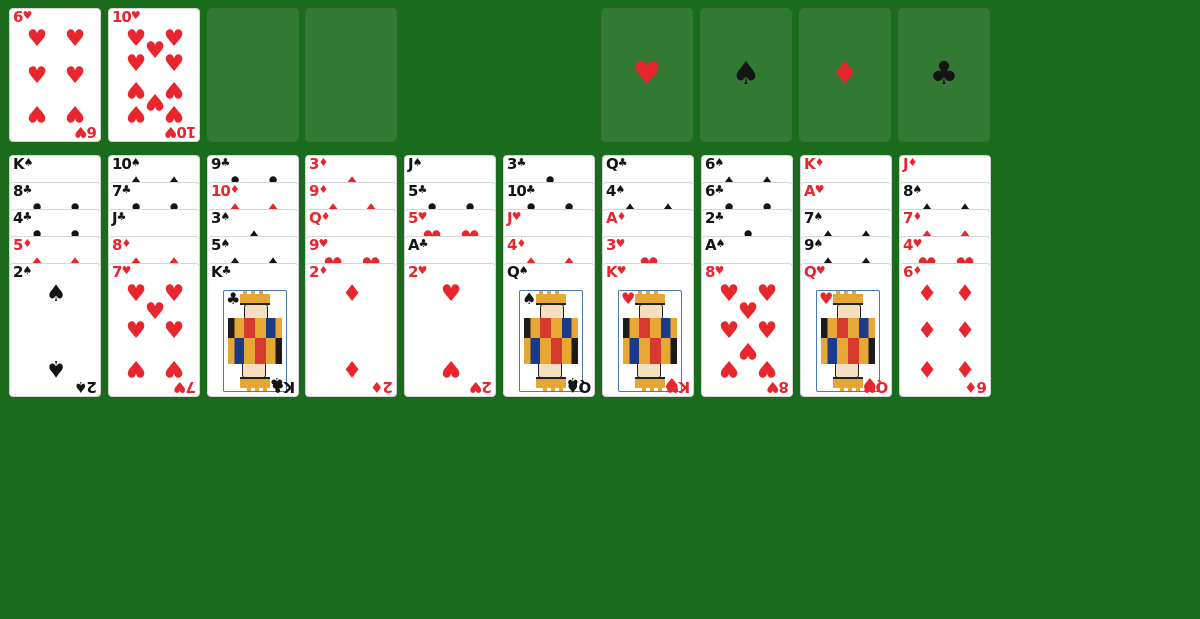  Describe the element at coordinates (351, 330) in the screenshot. I see `card-2-of-diamonds: 2♦ ♦ ♦ 2♦` at that location.